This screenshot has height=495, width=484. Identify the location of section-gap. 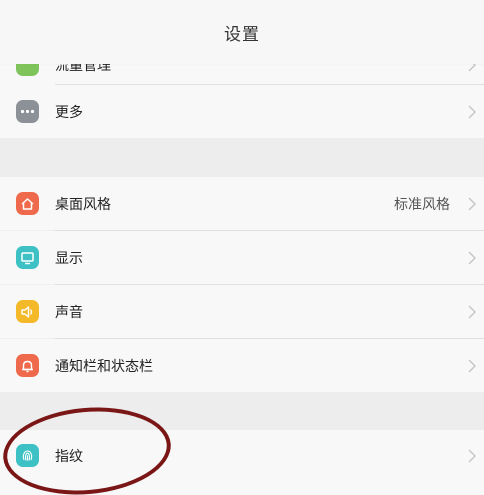
(242, 157).